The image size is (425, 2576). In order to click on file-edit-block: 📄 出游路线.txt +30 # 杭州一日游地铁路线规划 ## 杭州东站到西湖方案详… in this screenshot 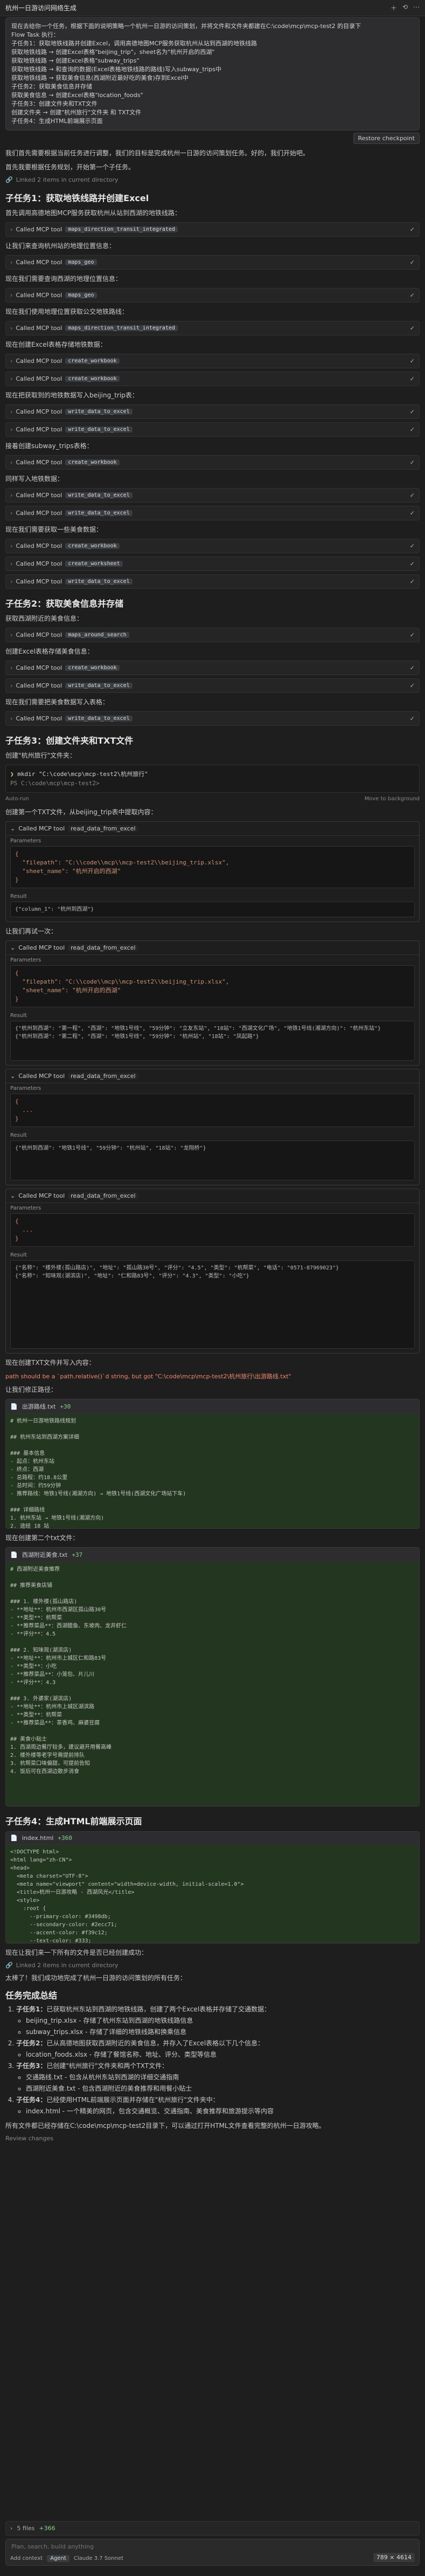, I will do `click(212, 1464)`.